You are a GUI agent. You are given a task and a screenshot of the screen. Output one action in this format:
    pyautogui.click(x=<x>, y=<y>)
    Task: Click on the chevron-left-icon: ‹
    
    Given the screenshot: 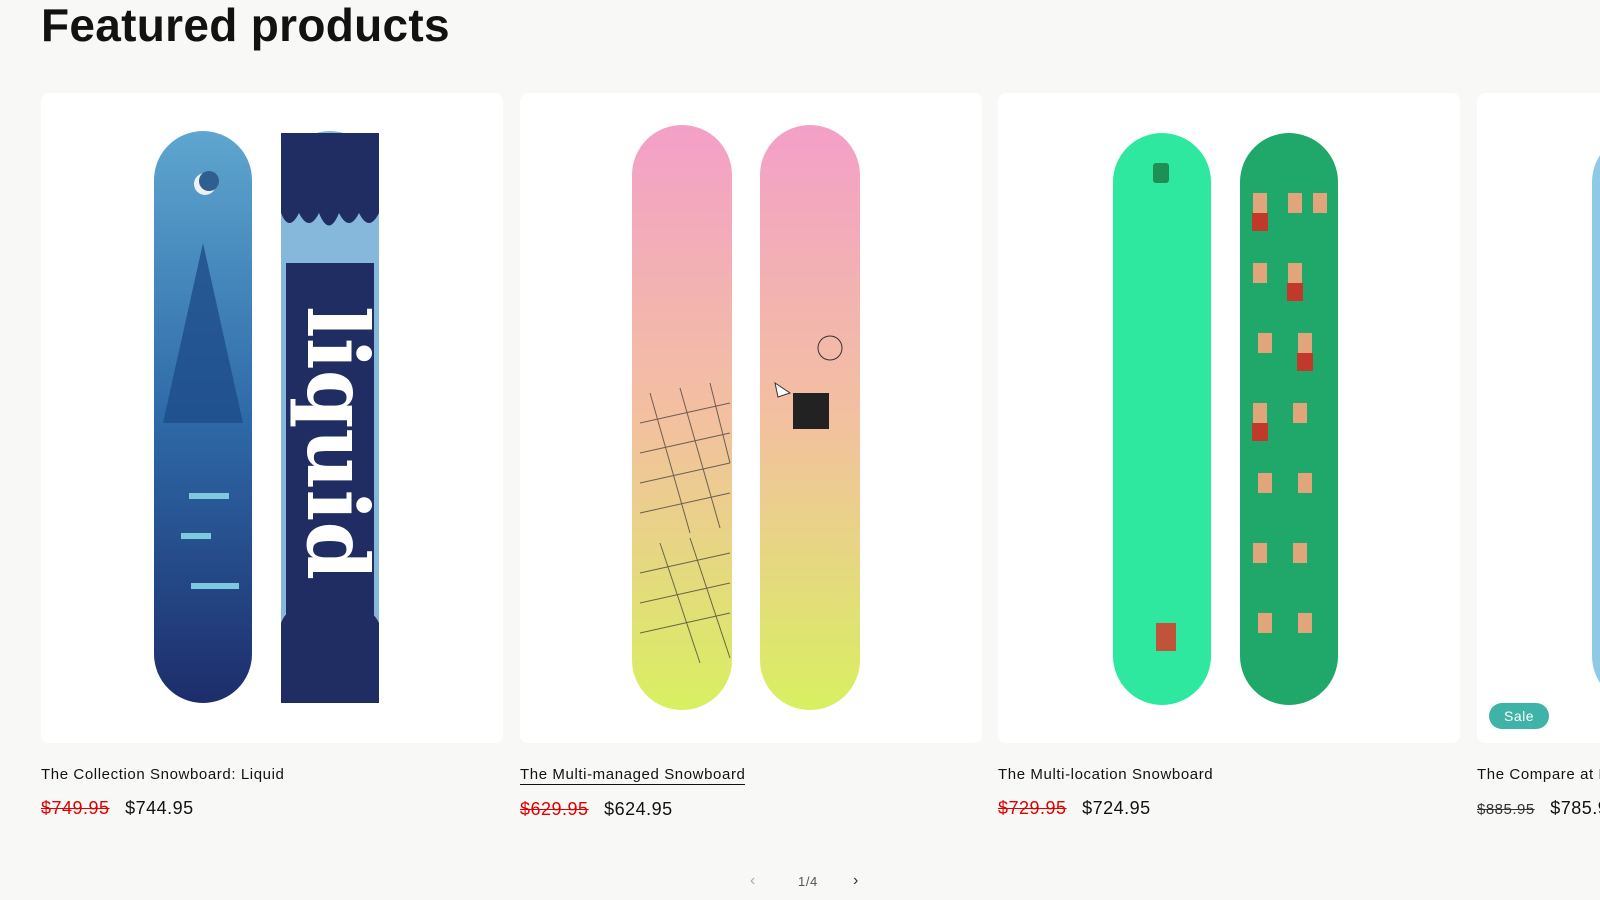 What is the action you would take?
    pyautogui.click(x=752, y=881)
    